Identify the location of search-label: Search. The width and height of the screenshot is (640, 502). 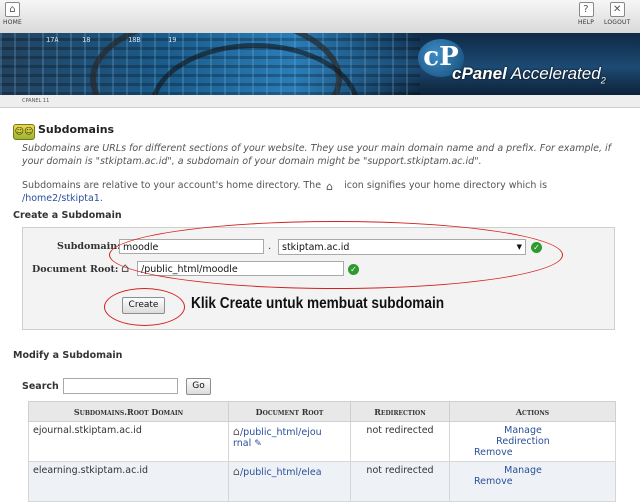
(40, 386).